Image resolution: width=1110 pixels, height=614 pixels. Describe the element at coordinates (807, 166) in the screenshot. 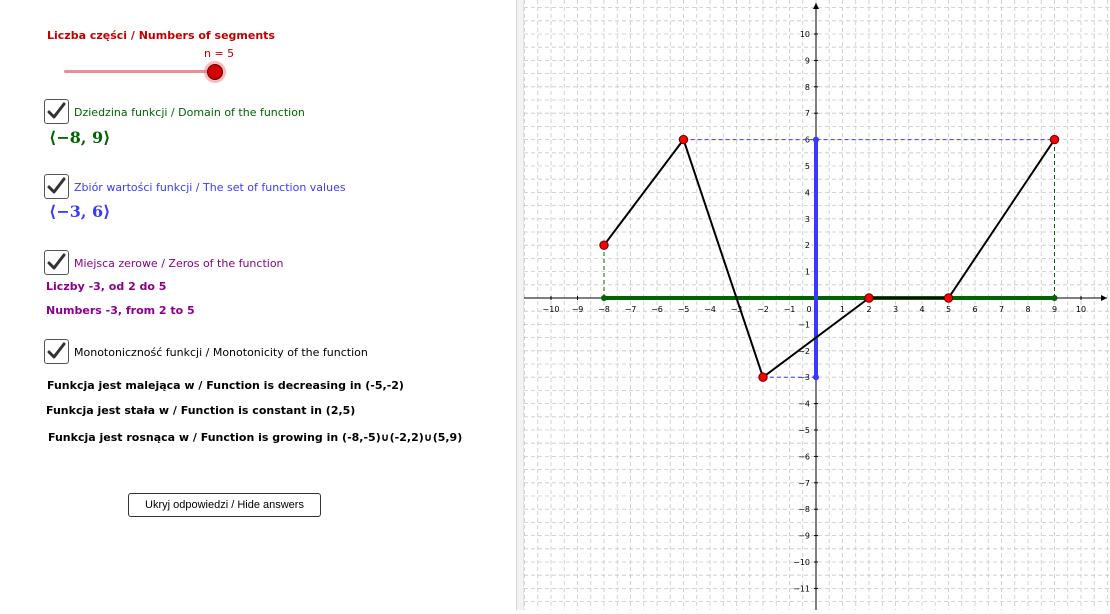

I see `y-tick-label: 5` at that location.